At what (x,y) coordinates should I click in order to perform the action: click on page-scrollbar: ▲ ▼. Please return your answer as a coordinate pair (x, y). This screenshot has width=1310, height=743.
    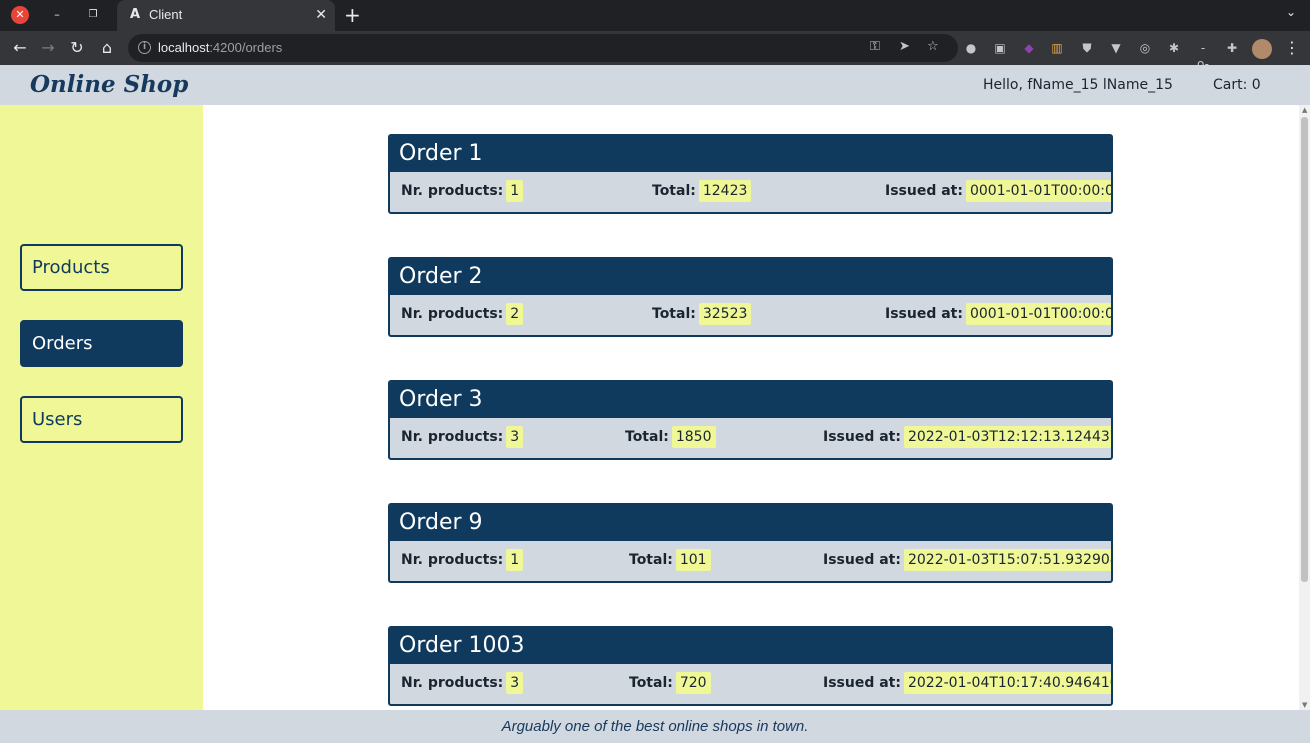
    Looking at the image, I should click on (1304, 407).